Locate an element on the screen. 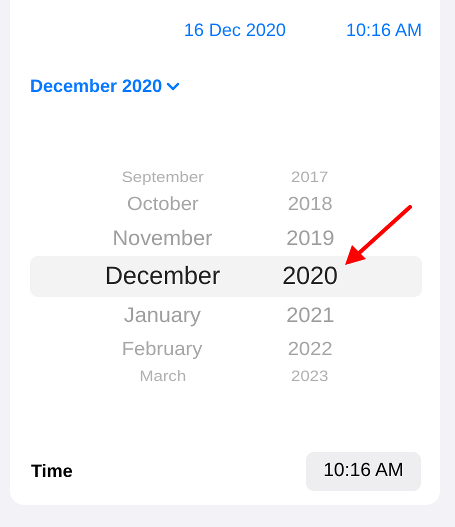  year-option: 2021 is located at coordinates (310, 315).